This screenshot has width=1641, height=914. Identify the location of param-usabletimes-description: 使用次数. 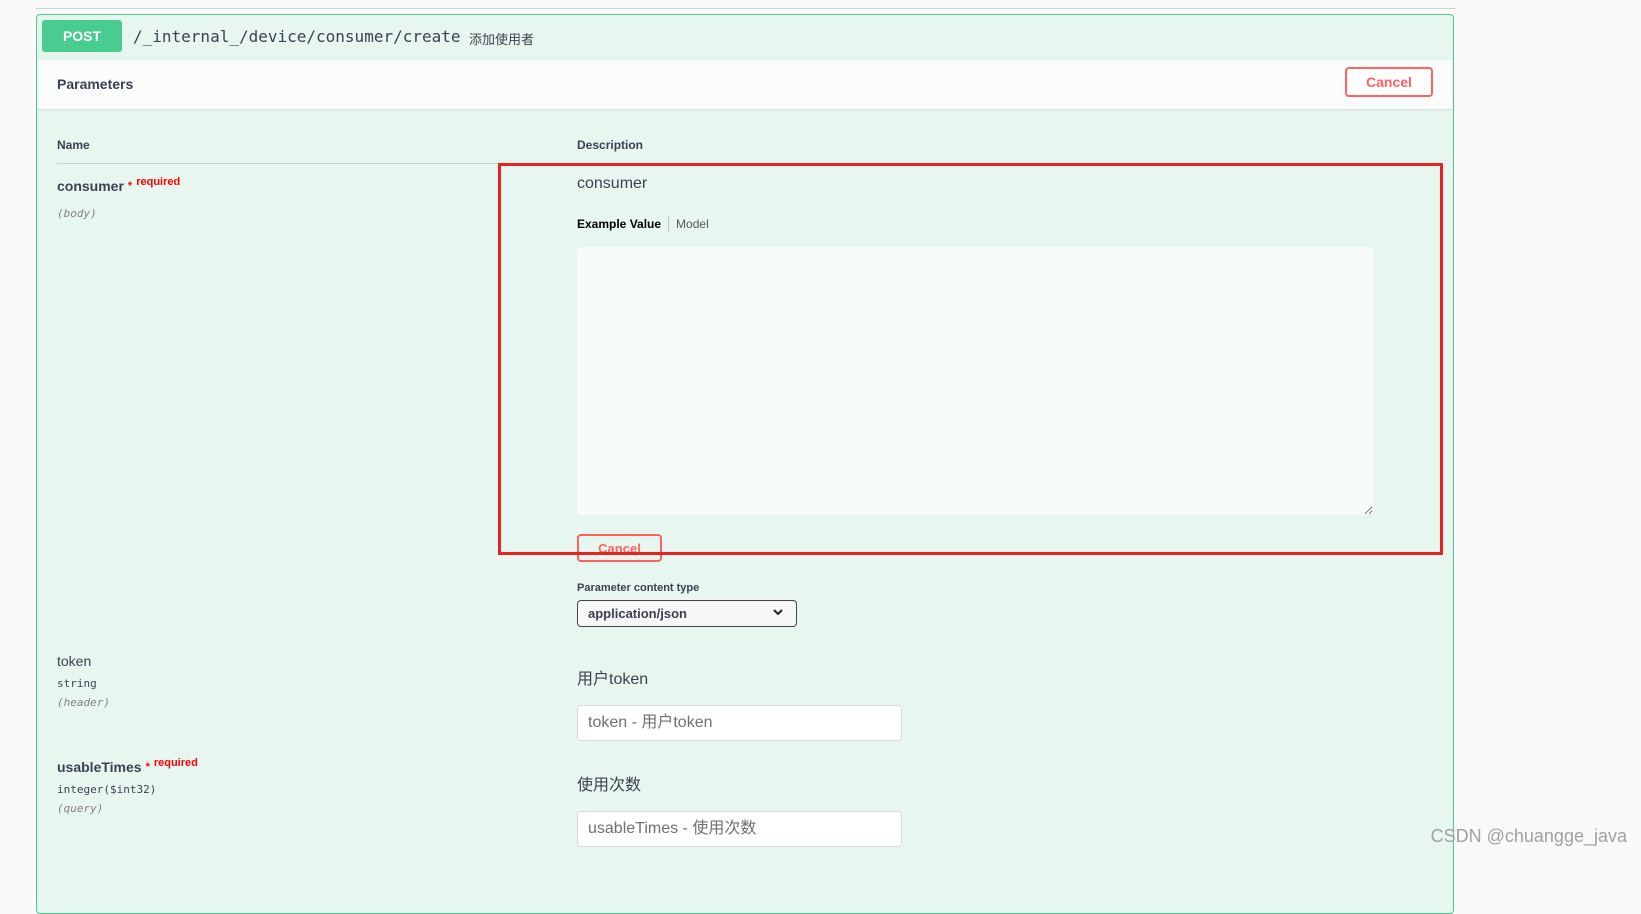
(609, 785).